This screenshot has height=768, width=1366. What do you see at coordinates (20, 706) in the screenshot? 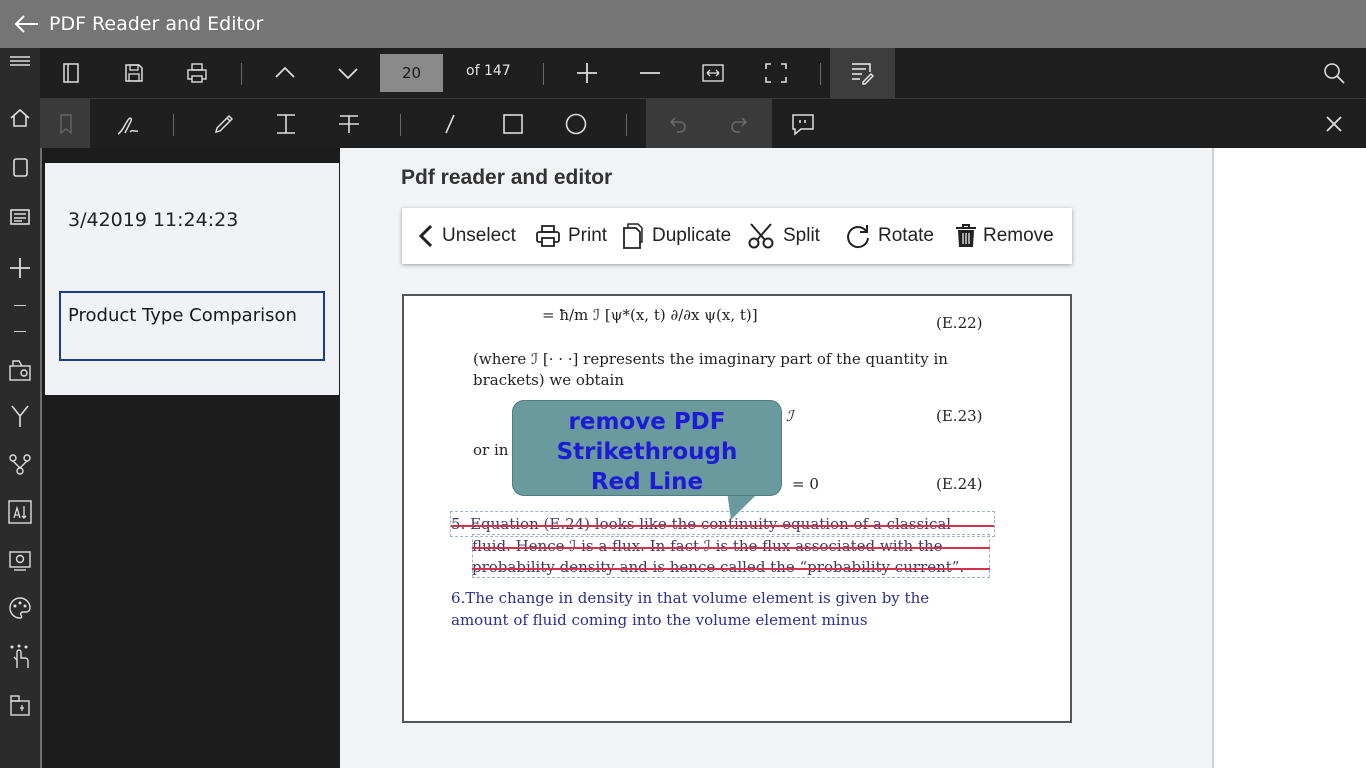
I see `settings-icon` at bounding box center [20, 706].